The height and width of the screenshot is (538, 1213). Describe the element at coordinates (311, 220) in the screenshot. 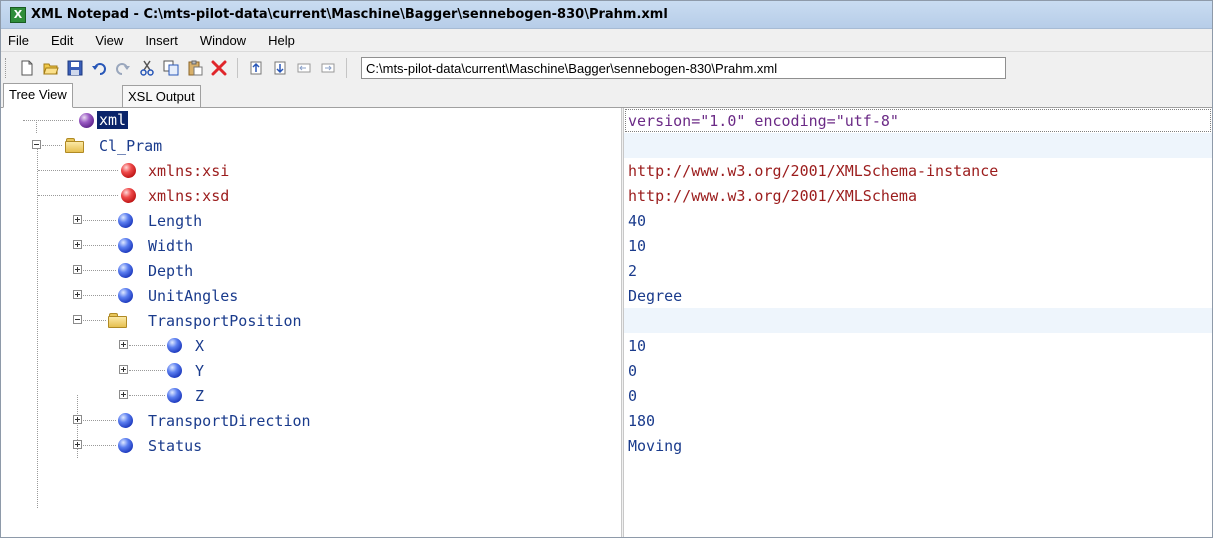

I see `tree-row-length: Length` at that location.